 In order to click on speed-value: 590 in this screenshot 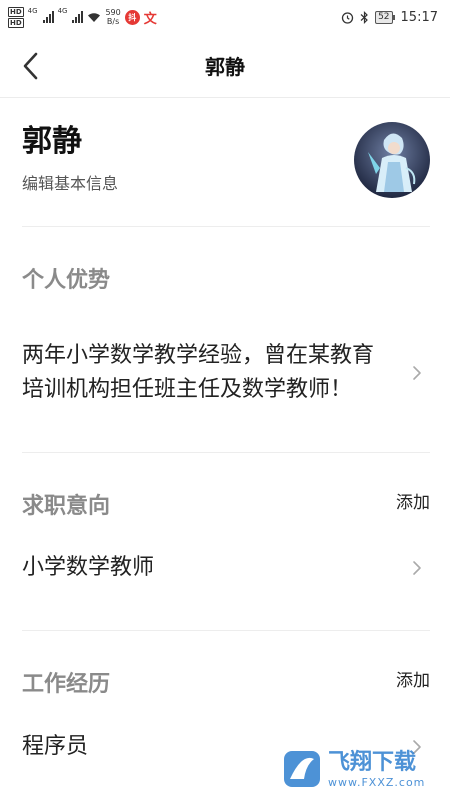, I will do `click(113, 12)`.